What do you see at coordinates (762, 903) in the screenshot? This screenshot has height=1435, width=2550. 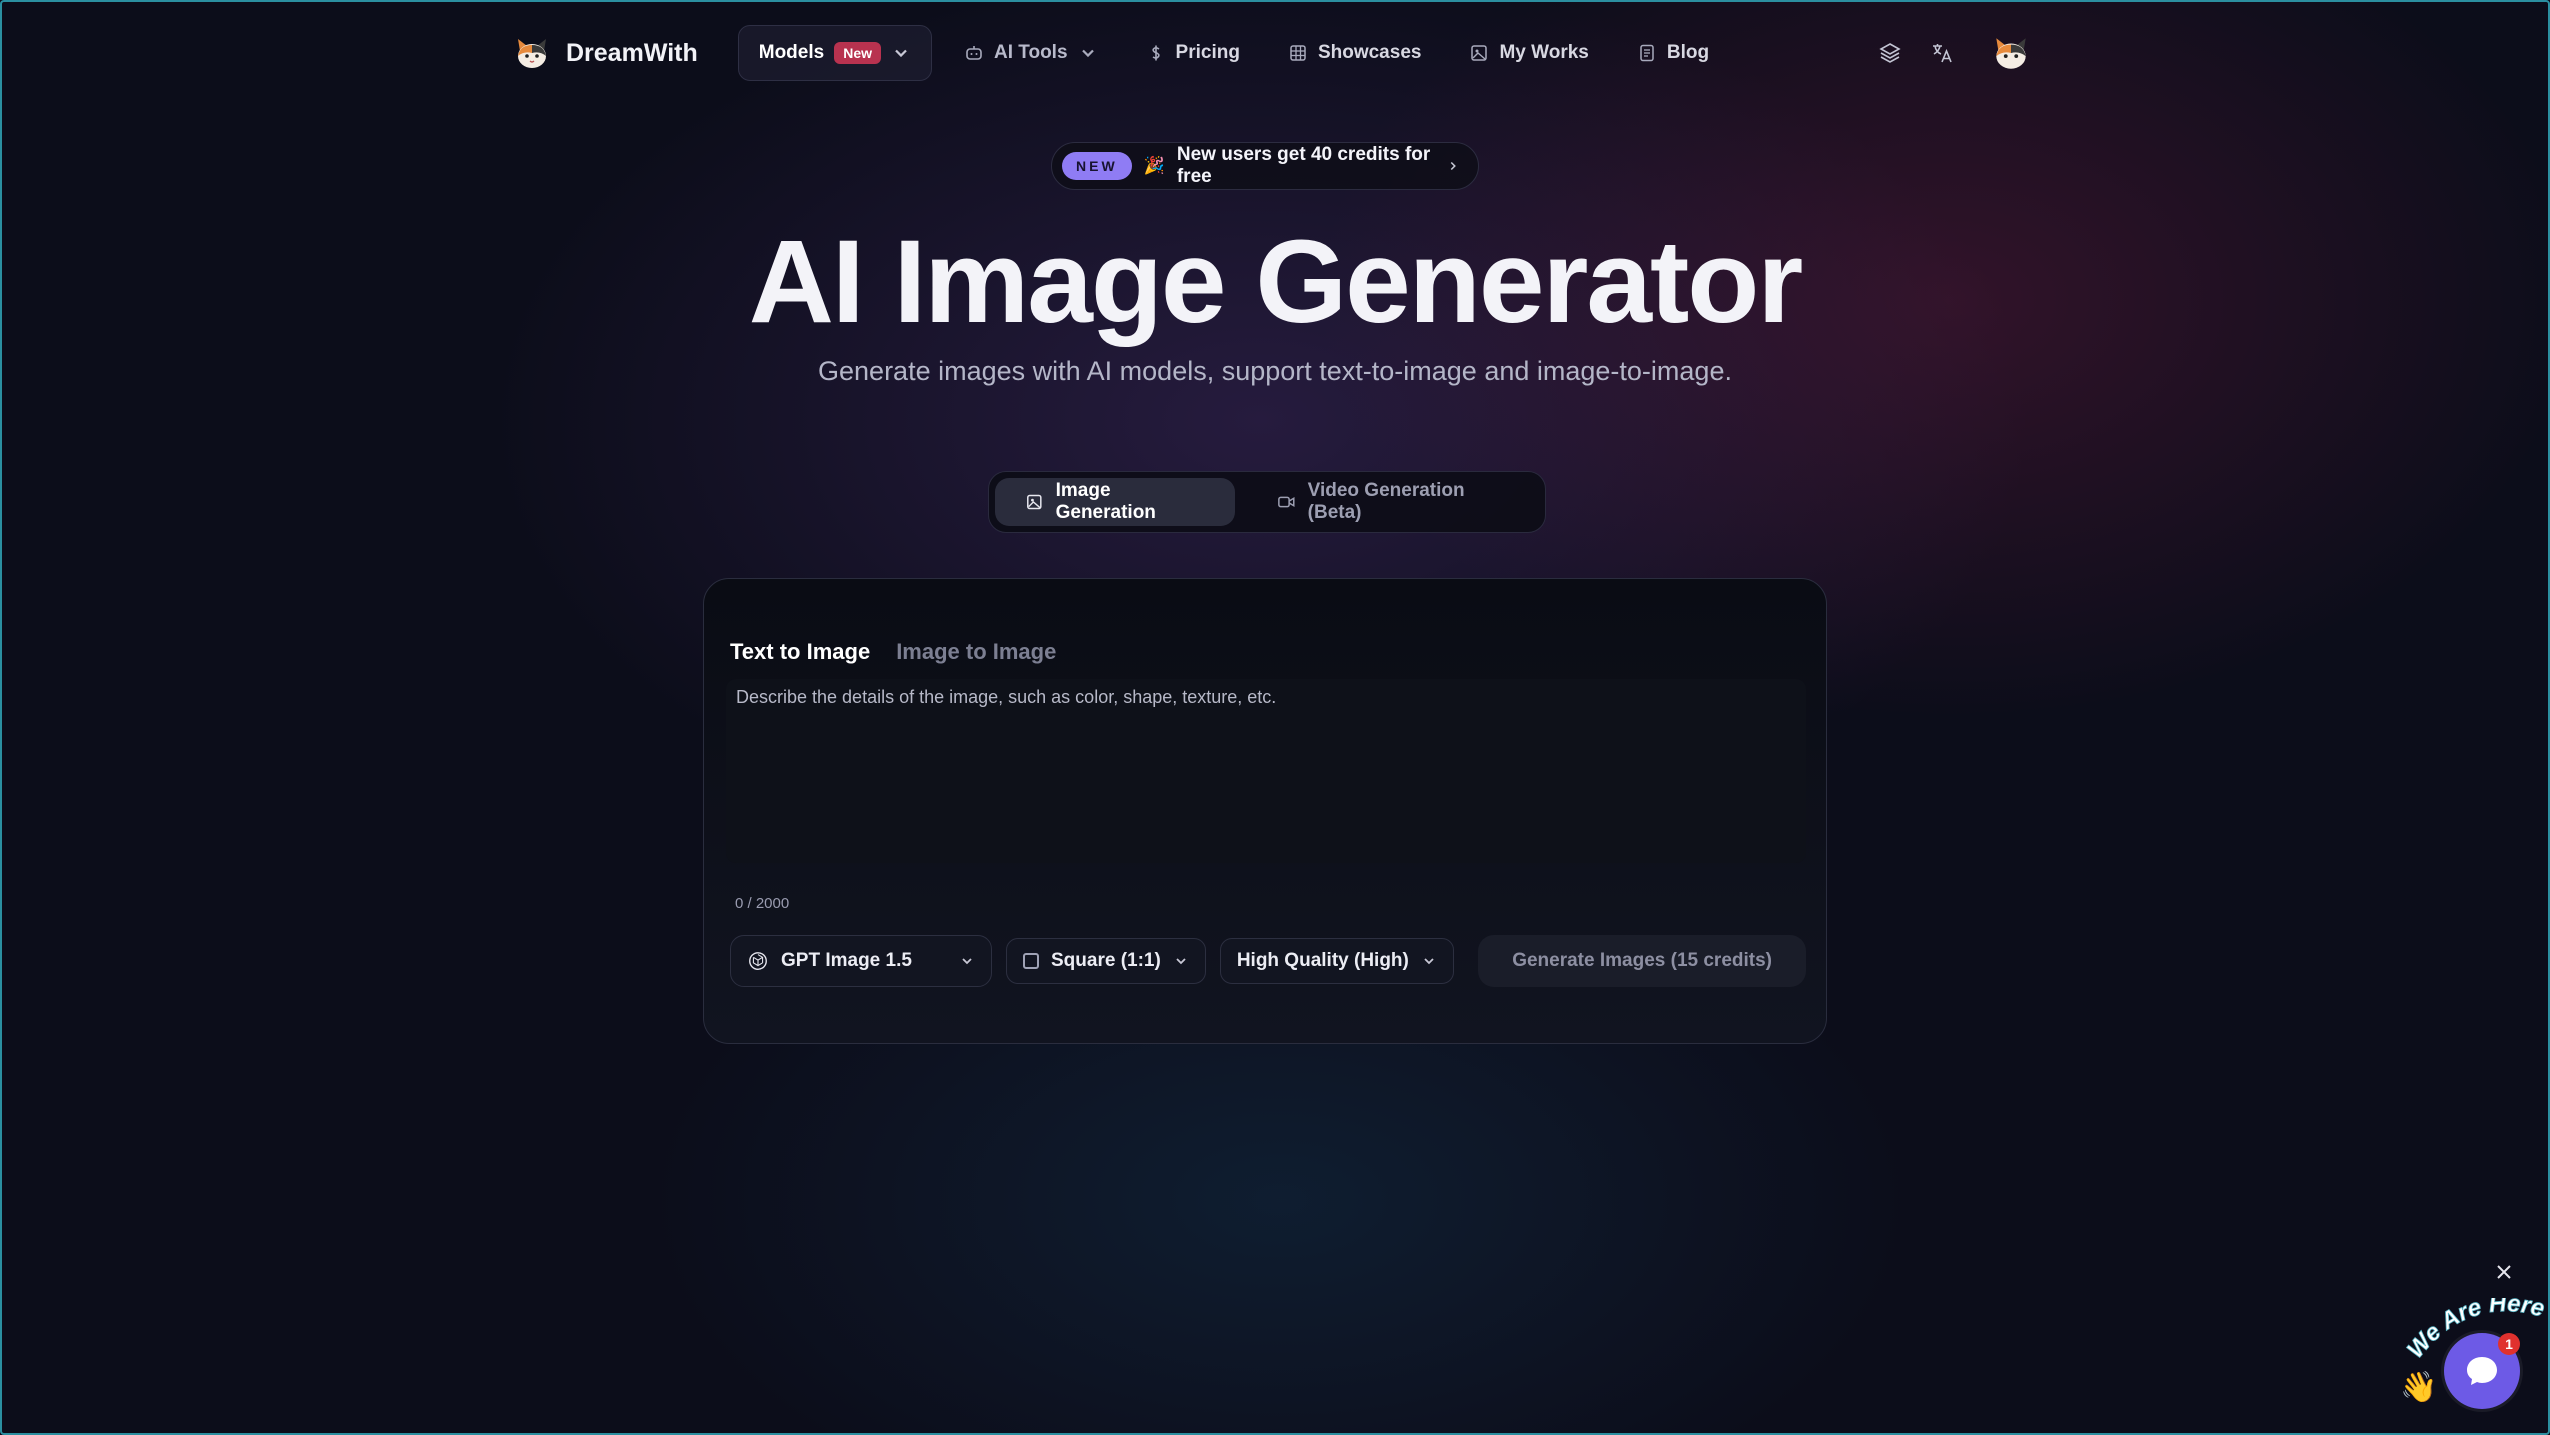 I see `character-counter: 0 / 2000` at bounding box center [762, 903].